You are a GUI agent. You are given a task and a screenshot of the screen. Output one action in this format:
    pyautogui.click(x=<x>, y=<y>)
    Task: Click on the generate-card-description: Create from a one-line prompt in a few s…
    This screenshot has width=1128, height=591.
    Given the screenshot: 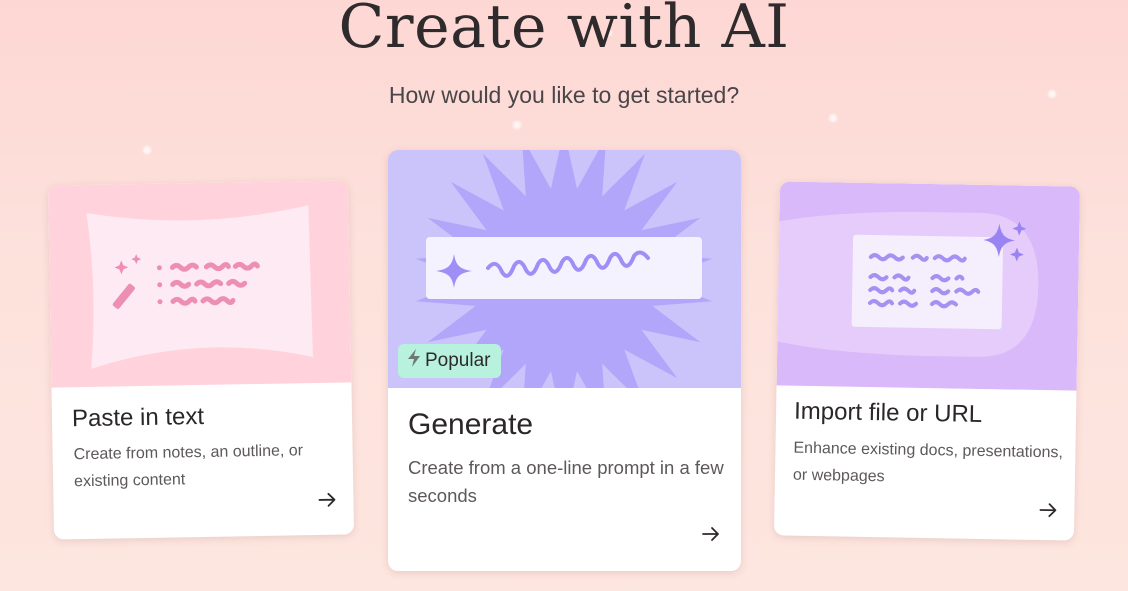 What is the action you would take?
    pyautogui.click(x=566, y=481)
    